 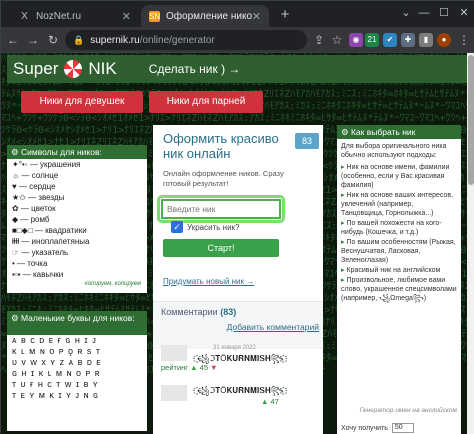 What do you see at coordinates (77, 384) in the screenshot?
I see `small-letters-row: ᴛ ᴜ ғ ʜ ᴄ ᴛ ᴡ ɪ ʙ ʏ` at bounding box center [77, 384].